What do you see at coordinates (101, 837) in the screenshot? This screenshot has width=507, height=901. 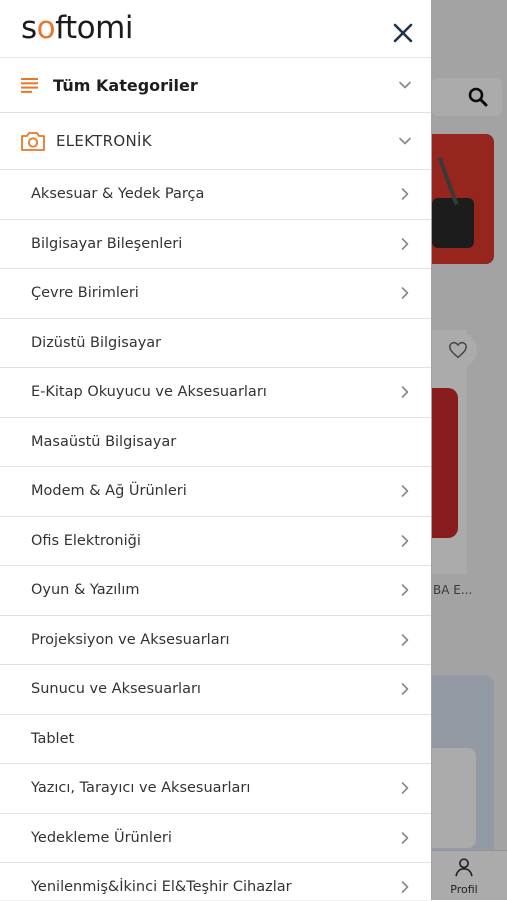 I see `subcategory-label: Yedekleme Ürünleri` at bounding box center [101, 837].